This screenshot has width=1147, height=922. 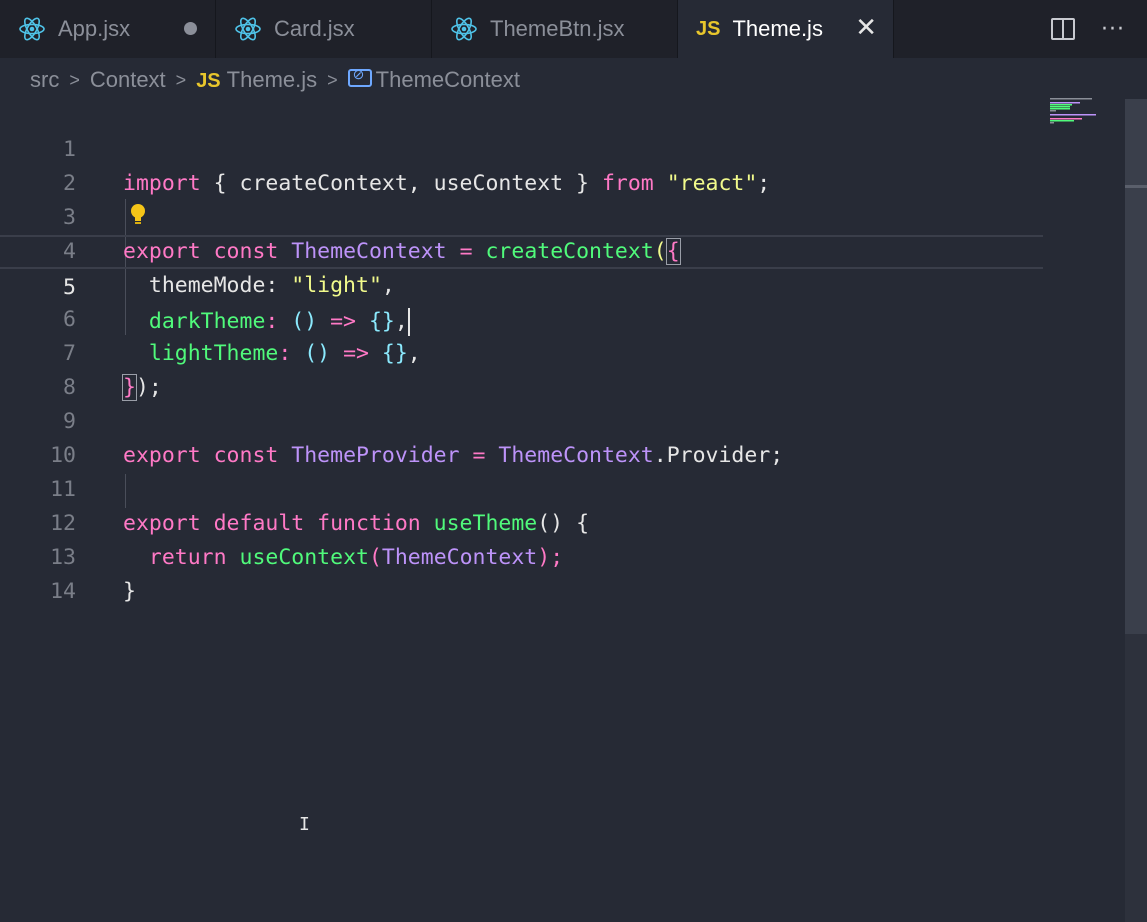 What do you see at coordinates (94, 28) in the screenshot?
I see `tab-label: App.jsx` at bounding box center [94, 28].